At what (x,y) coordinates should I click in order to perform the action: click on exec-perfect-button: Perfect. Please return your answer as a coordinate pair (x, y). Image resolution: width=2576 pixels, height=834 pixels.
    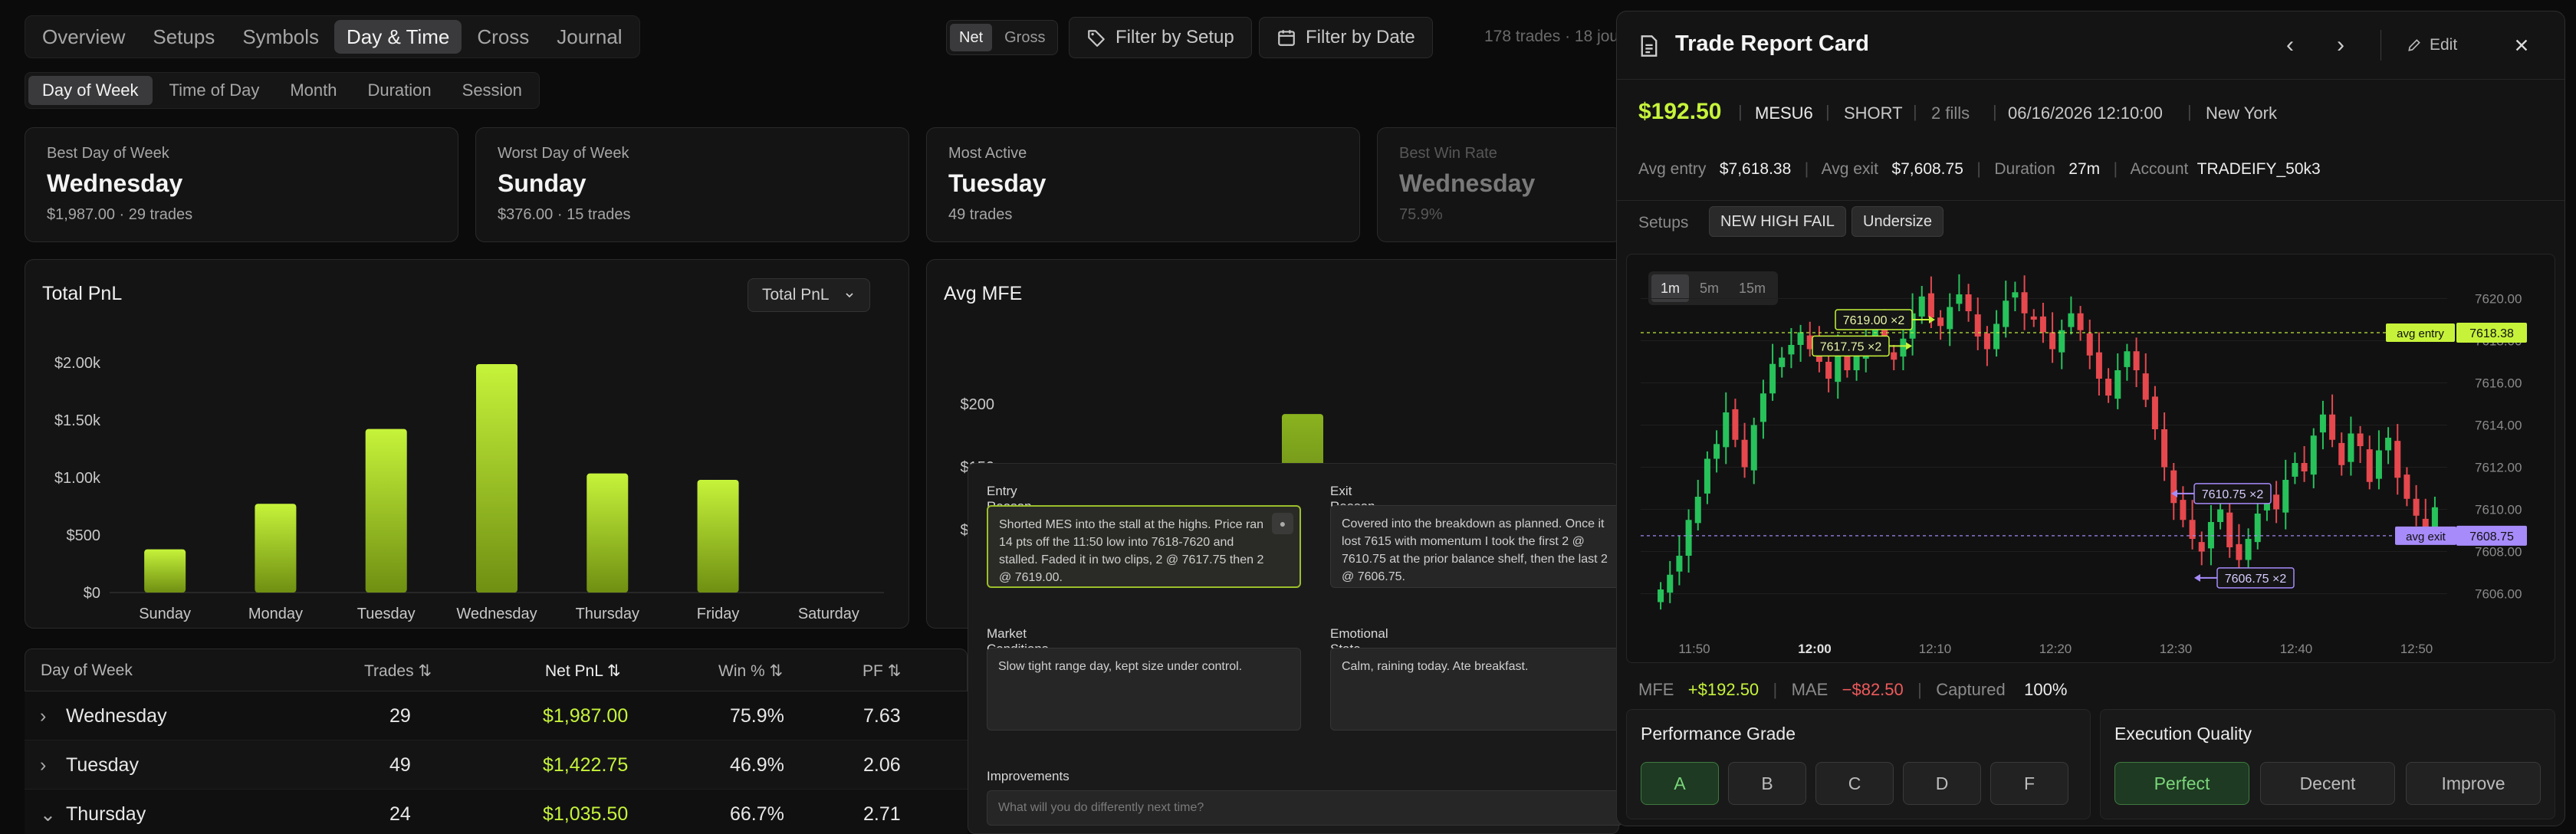
    Looking at the image, I should click on (2181, 784).